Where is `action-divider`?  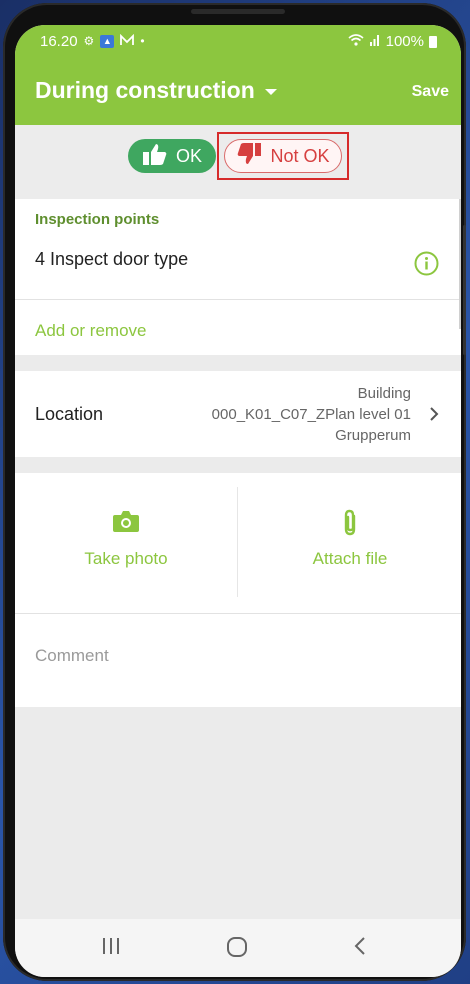 action-divider is located at coordinates (237, 542).